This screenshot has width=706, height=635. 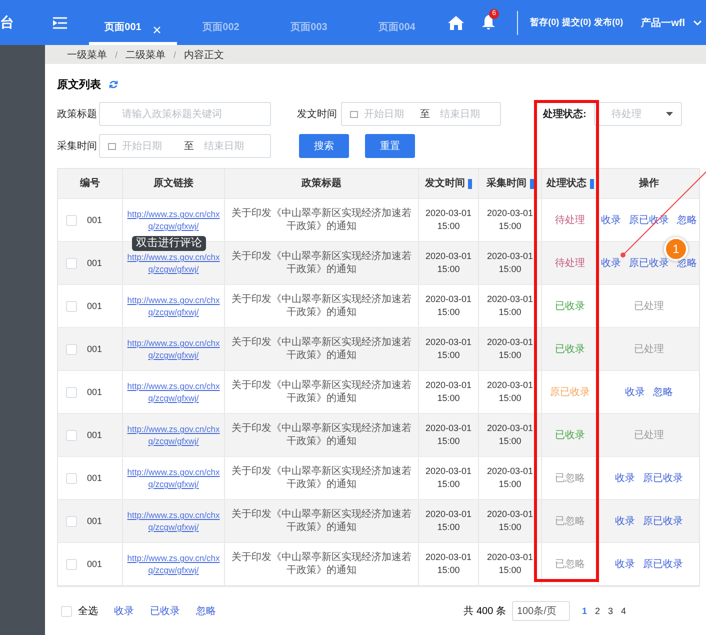 I want to click on counter-link: 暂存(0), so click(x=545, y=22).